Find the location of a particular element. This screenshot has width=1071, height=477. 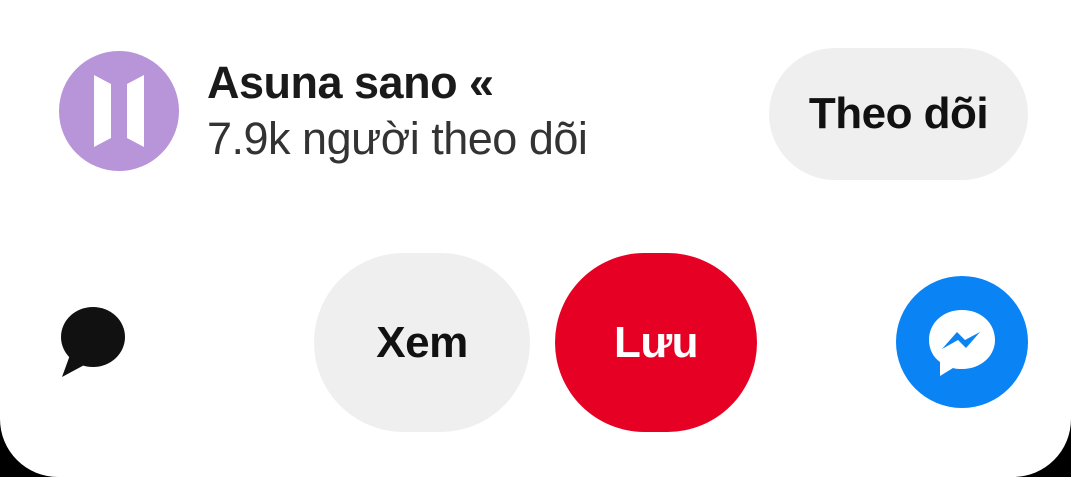

profile-name: Asuna sano « is located at coordinates (350, 83).